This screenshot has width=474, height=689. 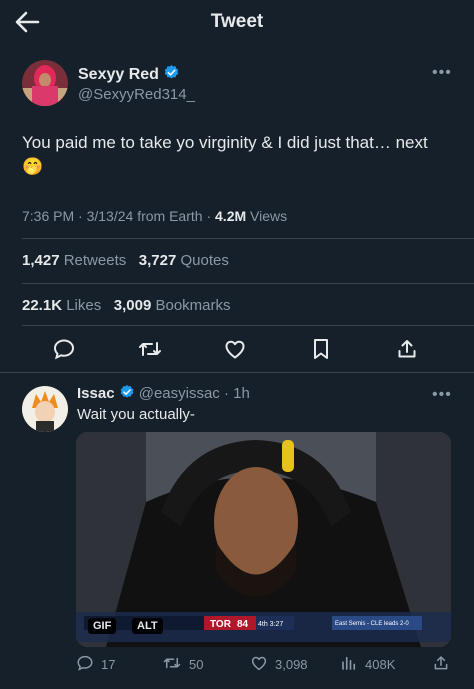 What do you see at coordinates (108, 664) in the screenshot?
I see `reply-replies-count: 17` at bounding box center [108, 664].